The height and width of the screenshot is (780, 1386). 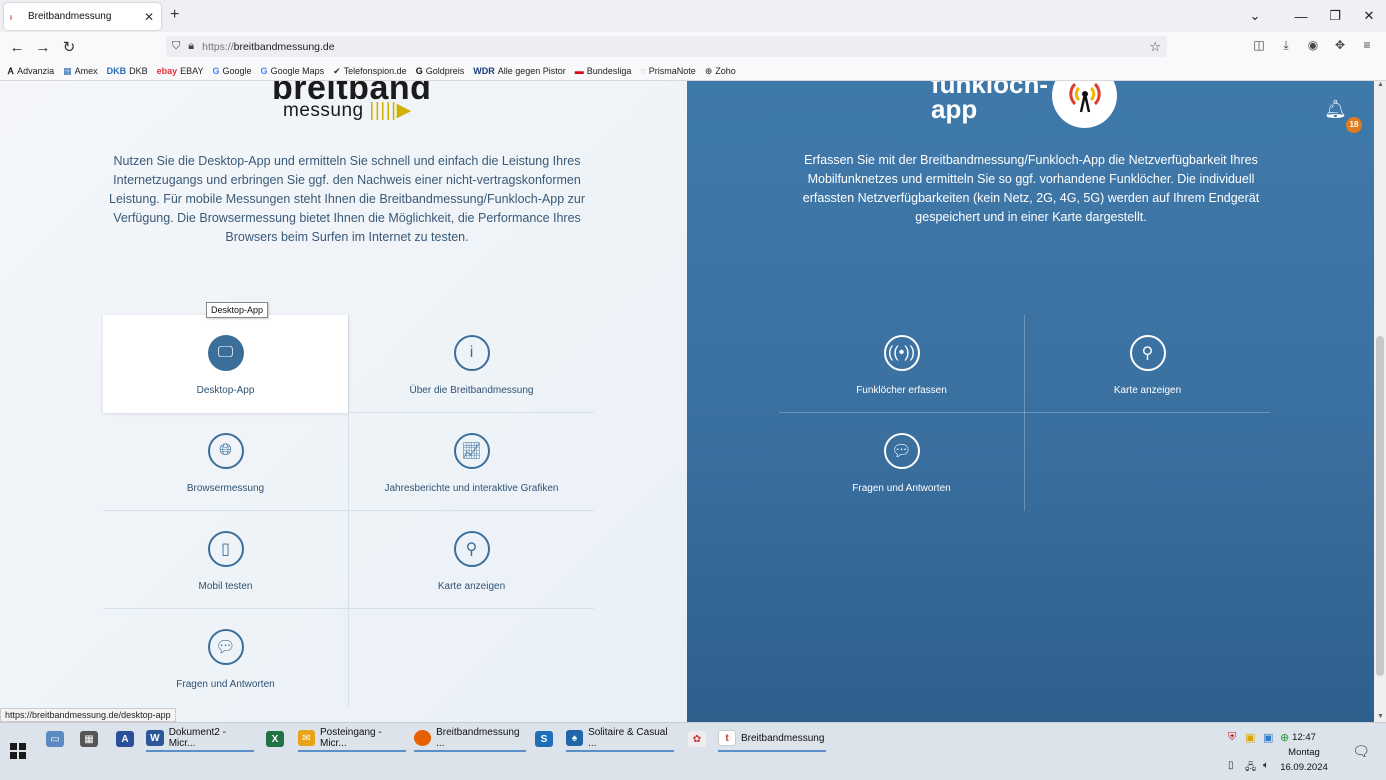 I want to click on bookmark-favicon-icon: Ꭺ, so click(x=11, y=70).